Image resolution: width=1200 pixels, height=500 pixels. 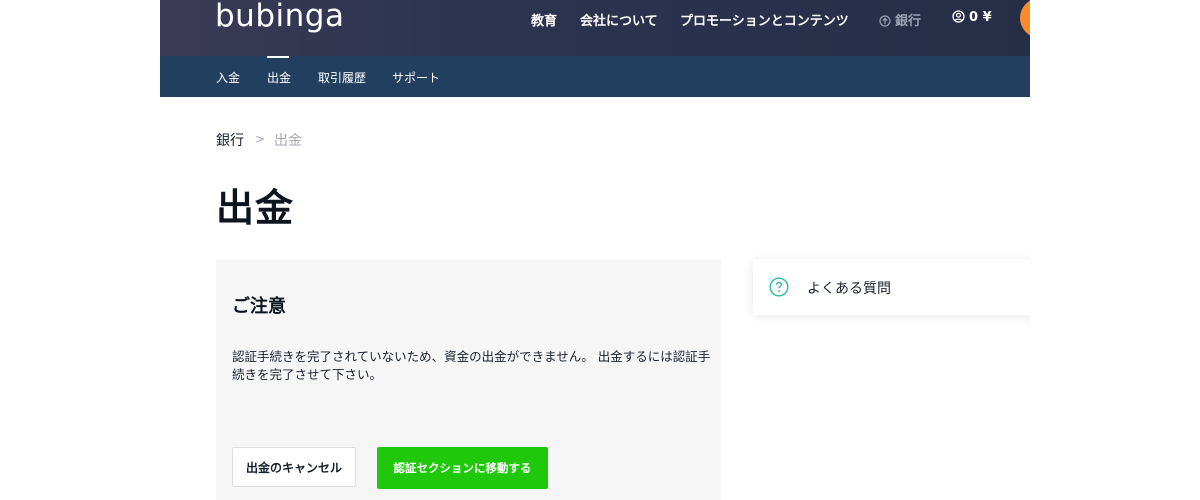 I want to click on nav-about-company: 会社について, so click(x=619, y=19).